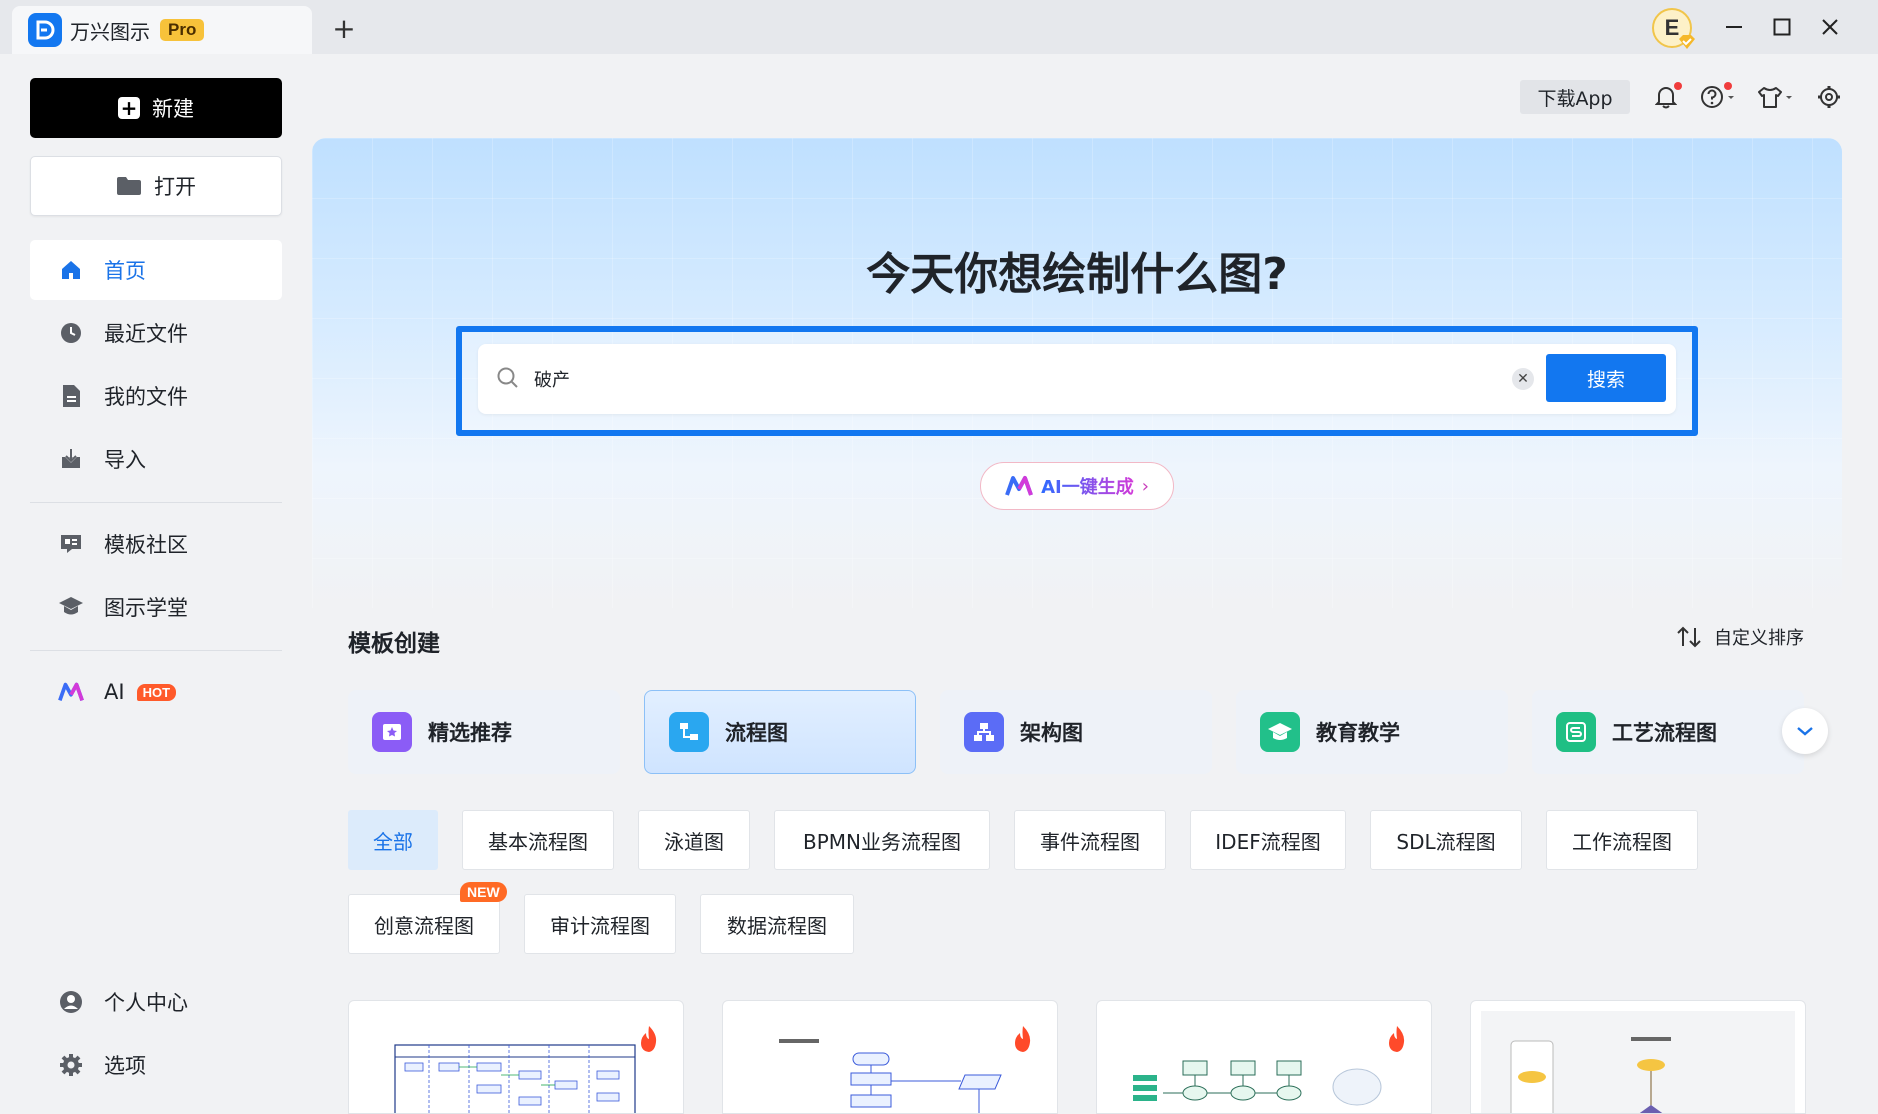 This screenshot has height=1114, width=1878. Describe the element at coordinates (110, 31) in the screenshot. I see `app-name: 万兴图示` at that location.